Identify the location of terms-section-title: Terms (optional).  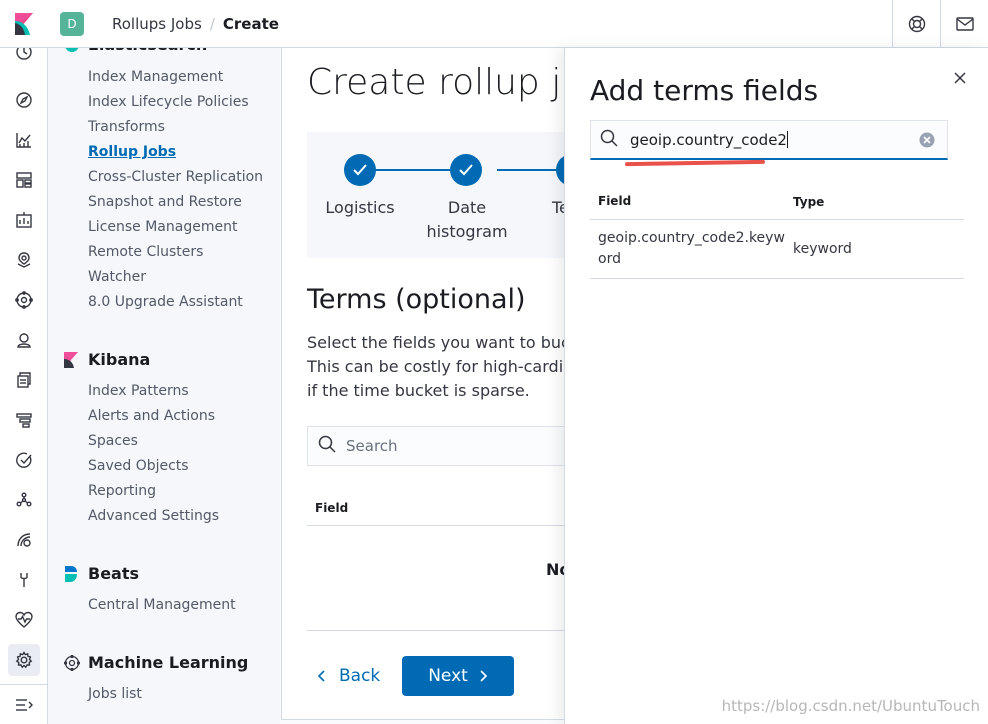
(416, 299).